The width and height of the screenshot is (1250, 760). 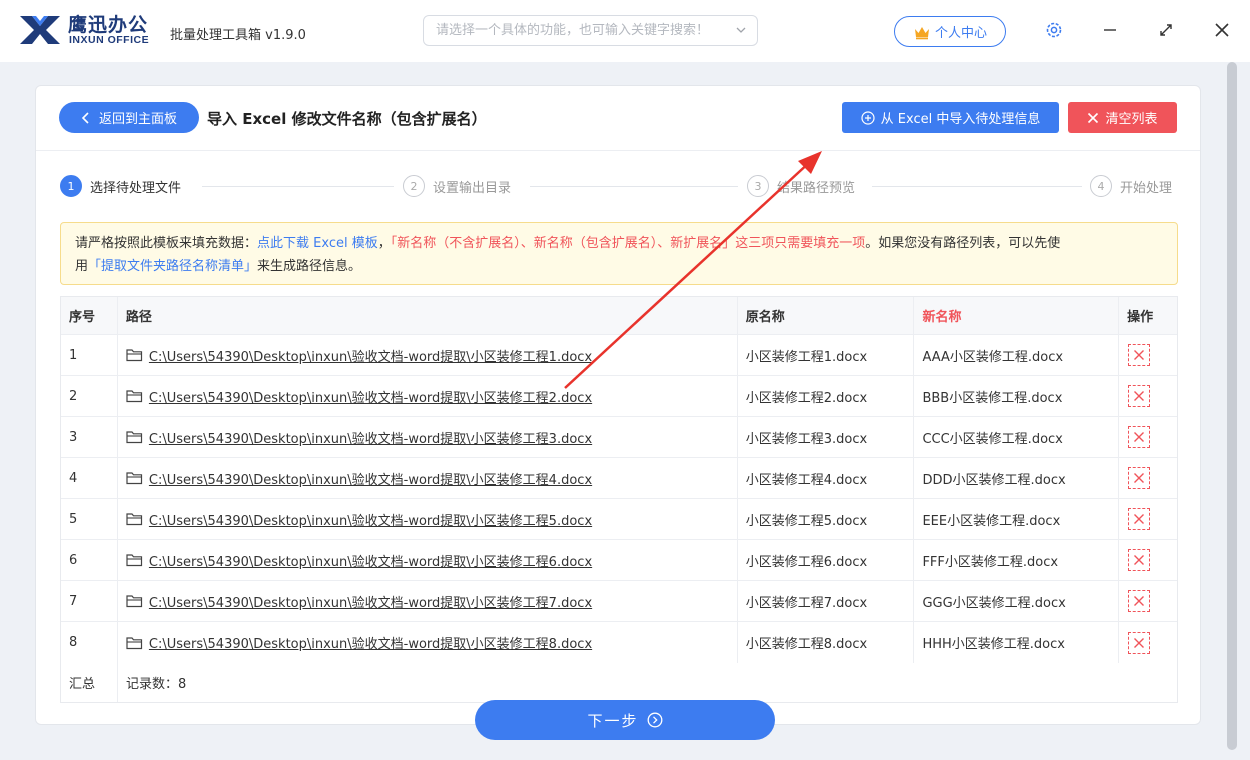 I want to click on import-label: 从 Excel 中导入待处理信息, so click(x=960, y=119).